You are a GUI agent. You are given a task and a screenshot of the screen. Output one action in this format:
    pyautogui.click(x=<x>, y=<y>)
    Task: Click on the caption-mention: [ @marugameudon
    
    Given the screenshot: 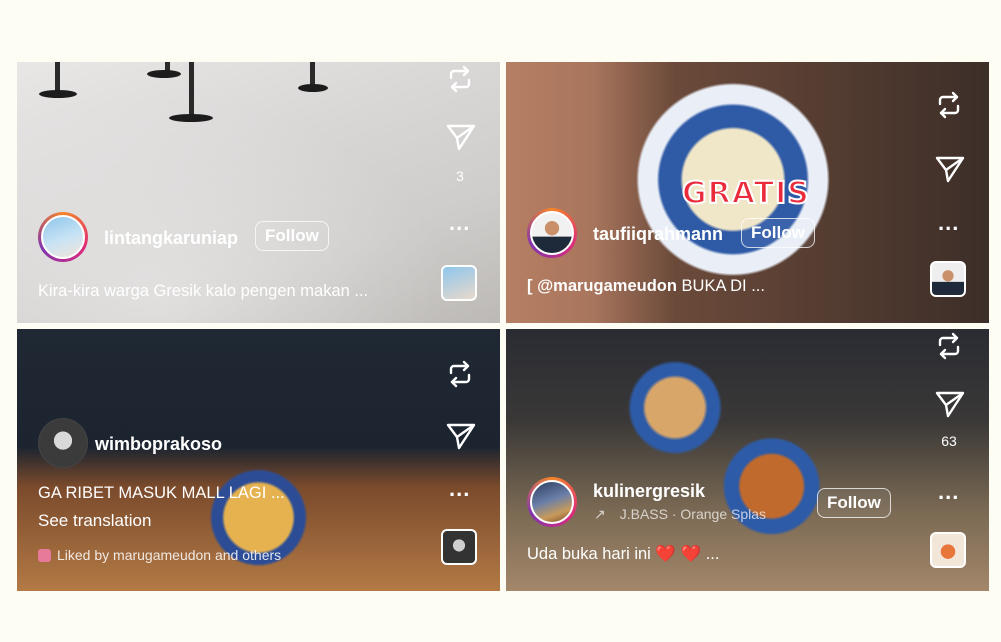 What is the action you would take?
    pyautogui.click(x=602, y=286)
    